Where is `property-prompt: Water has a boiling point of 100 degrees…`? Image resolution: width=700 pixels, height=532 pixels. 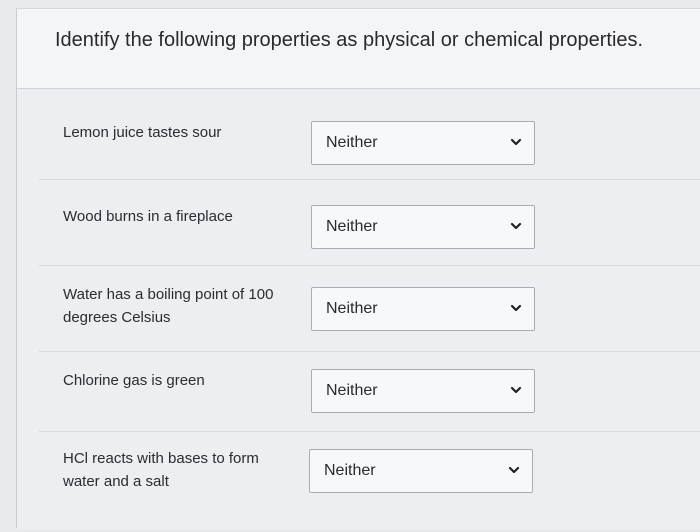 property-prompt: Water has a boiling point of 100 degrees… is located at coordinates (168, 306).